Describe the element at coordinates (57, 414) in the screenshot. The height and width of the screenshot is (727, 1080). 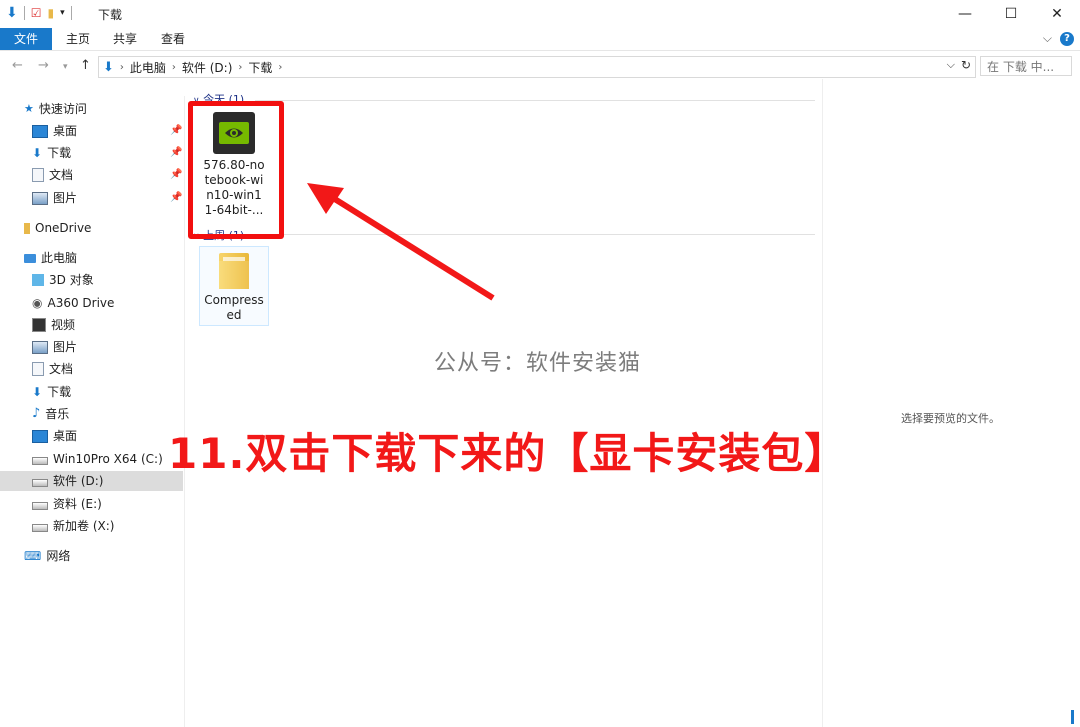
I see `nav-label: 音乐` at that location.